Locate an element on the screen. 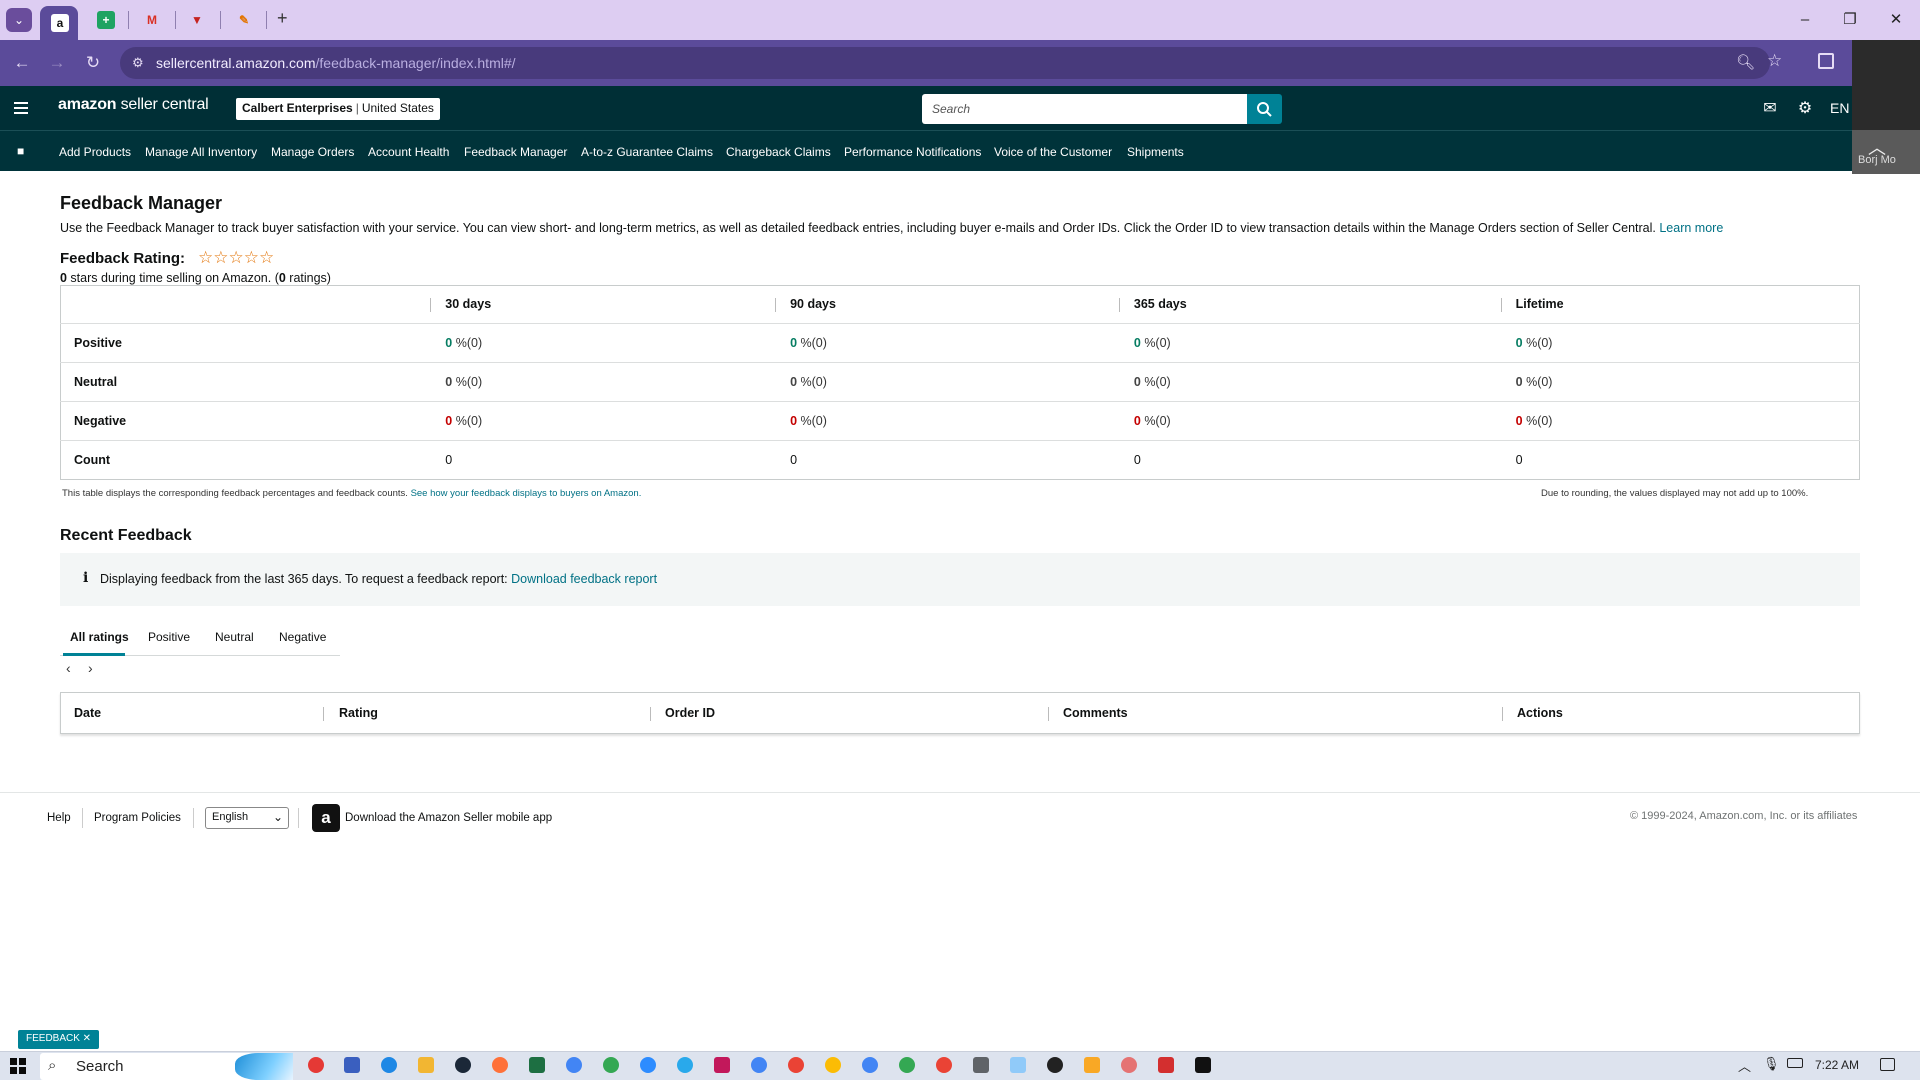 This screenshot has width=1920, height=1080. seller-central-logo: amazon seller central is located at coordinates (133, 105).